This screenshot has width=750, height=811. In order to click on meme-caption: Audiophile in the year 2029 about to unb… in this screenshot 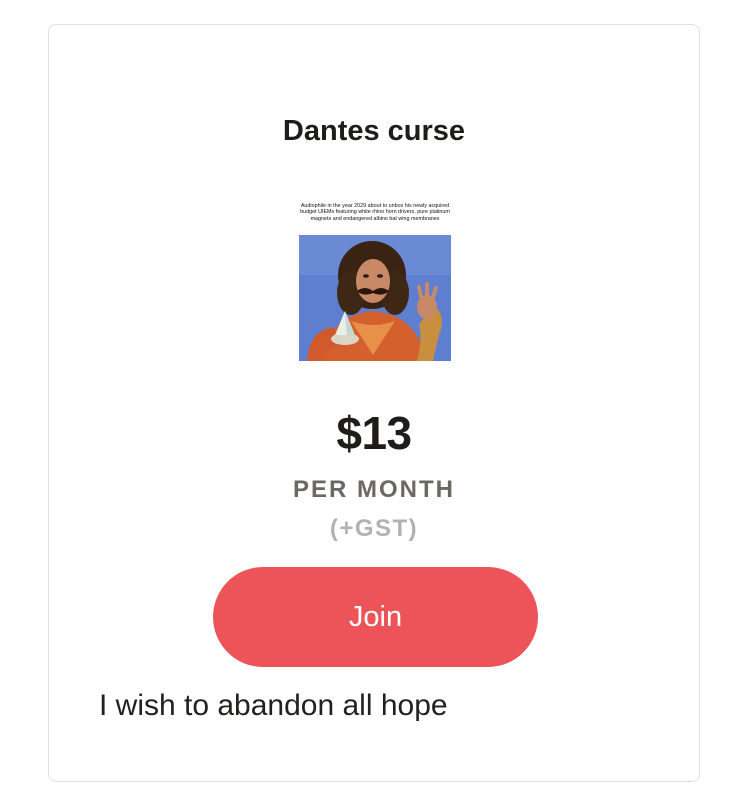, I will do `click(375, 212)`.